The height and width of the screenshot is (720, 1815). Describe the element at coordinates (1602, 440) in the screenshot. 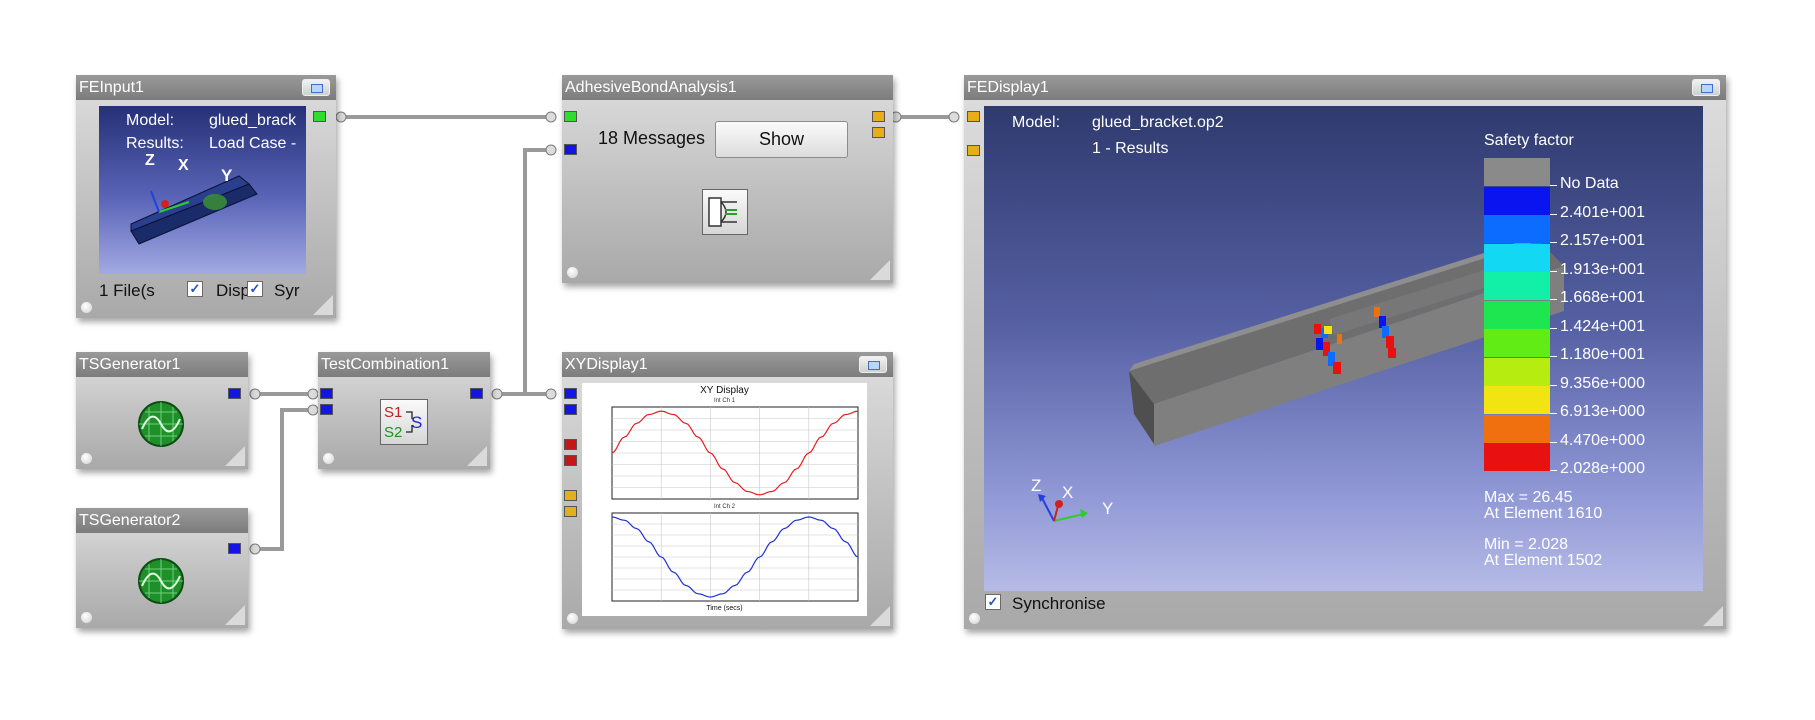

I see `legend-label: 4.470e+000` at that location.